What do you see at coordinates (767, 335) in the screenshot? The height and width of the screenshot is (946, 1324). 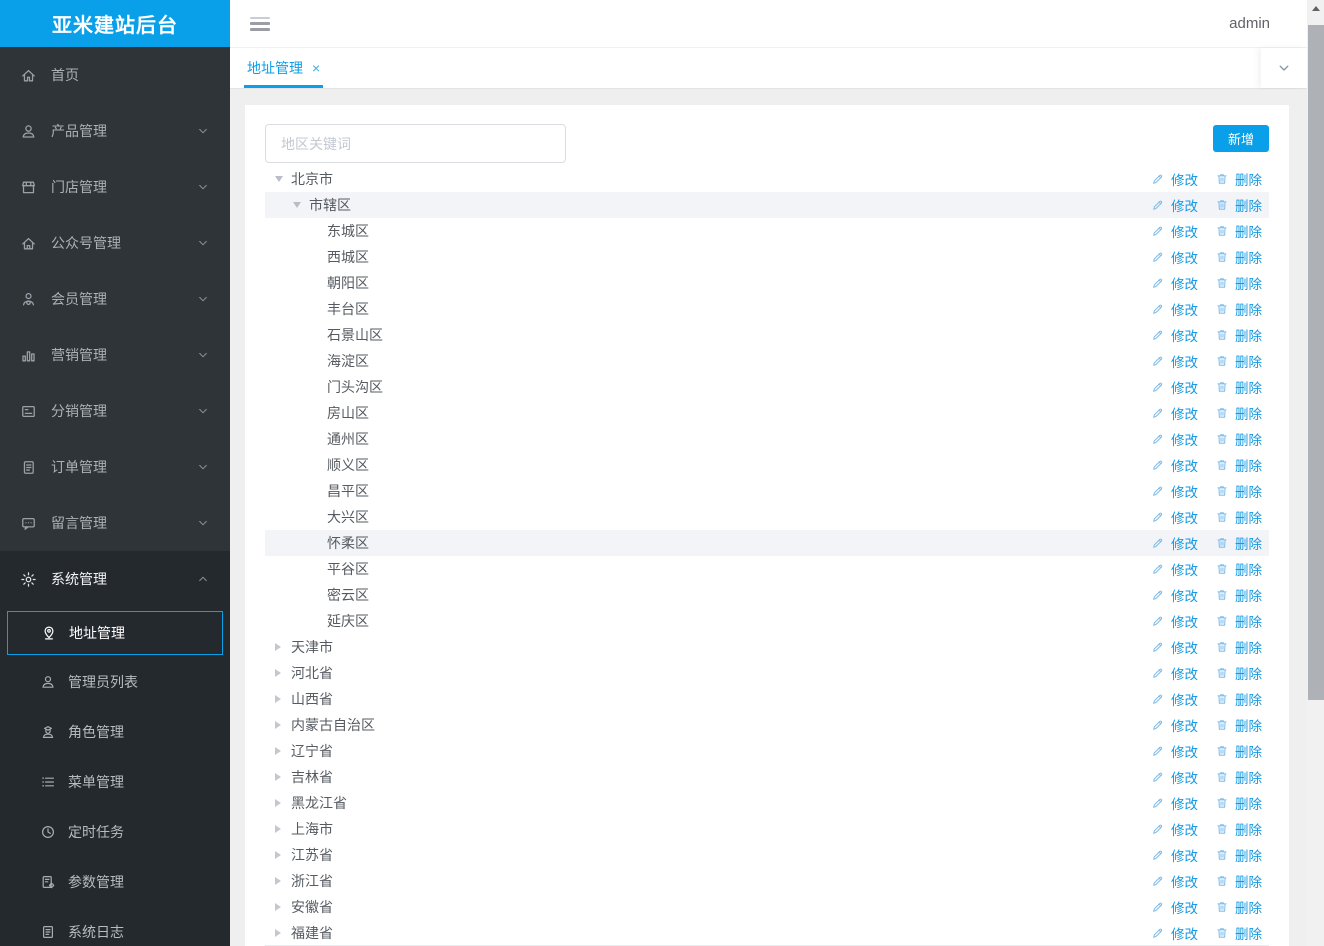 I see `tree-row: 石景山区 修改 删除` at bounding box center [767, 335].